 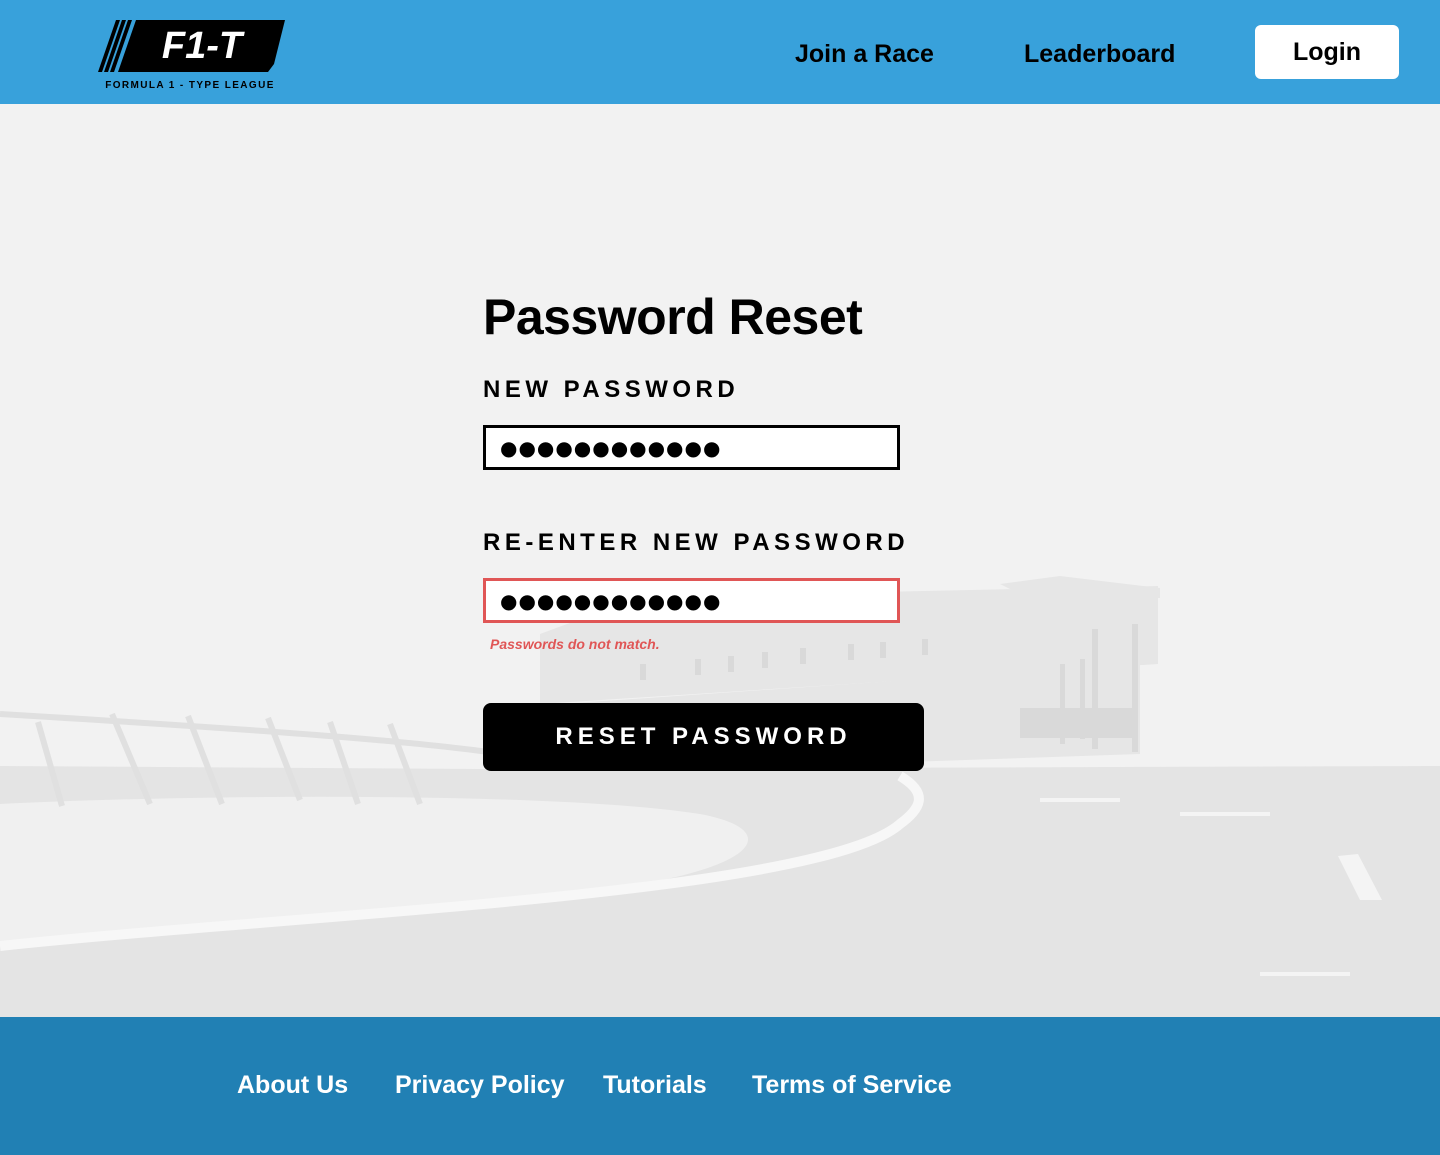 What do you see at coordinates (673, 317) in the screenshot?
I see `page-title: Password Reset` at bounding box center [673, 317].